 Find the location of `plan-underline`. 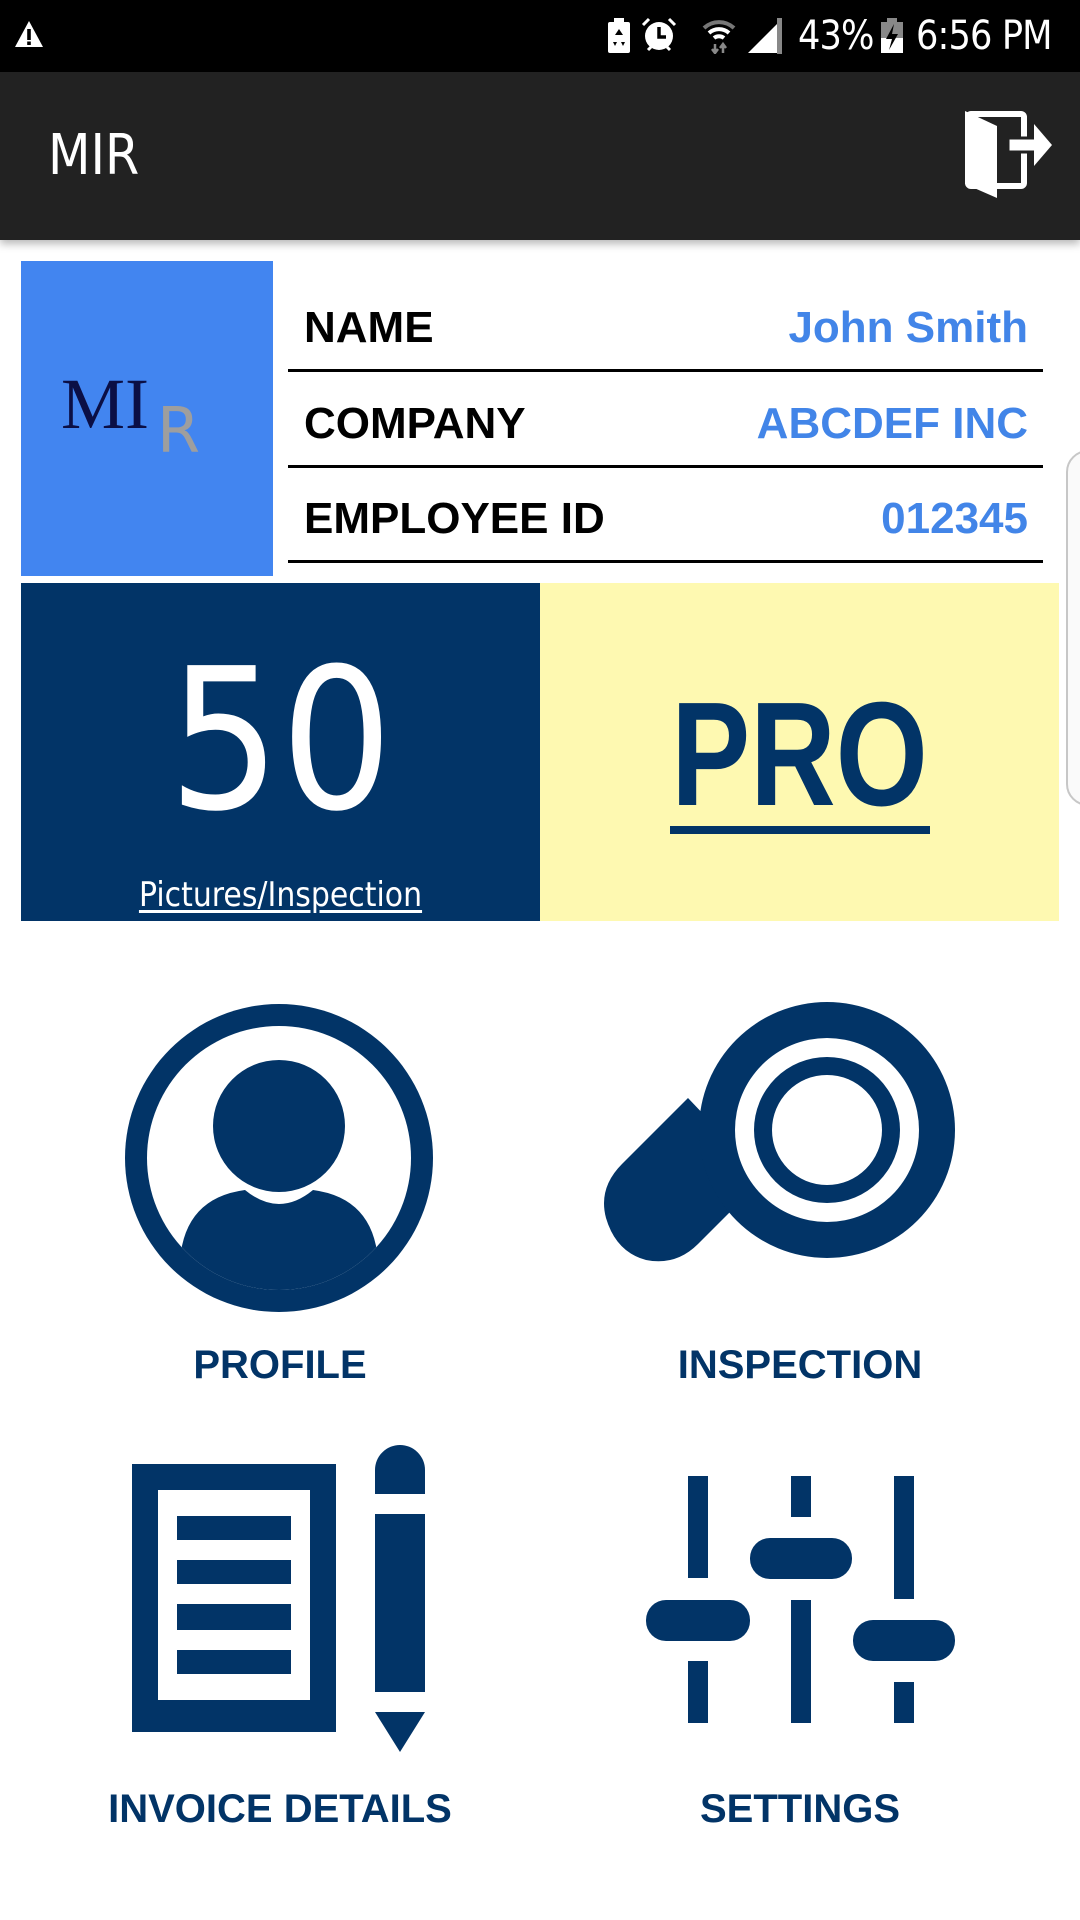

plan-underline is located at coordinates (800, 830).